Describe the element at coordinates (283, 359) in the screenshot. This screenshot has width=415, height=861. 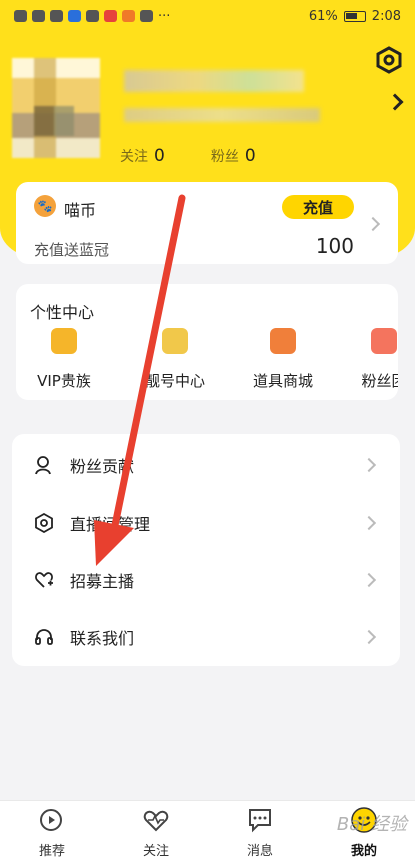
I see `center-item-prop-store: 道具商城` at that location.